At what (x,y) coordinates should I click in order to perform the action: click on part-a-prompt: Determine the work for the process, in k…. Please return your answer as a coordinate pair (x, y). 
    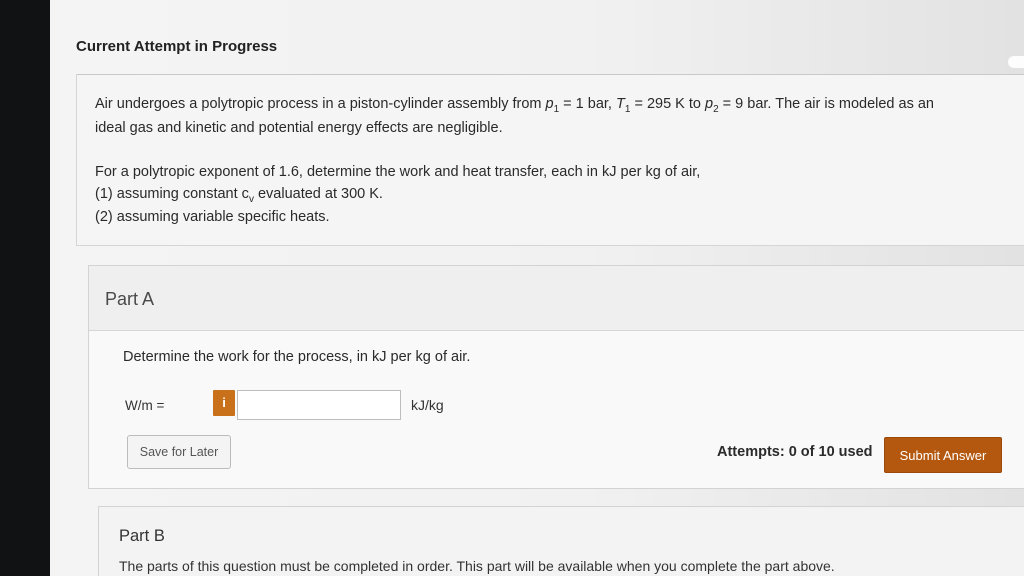
    Looking at the image, I should click on (297, 357).